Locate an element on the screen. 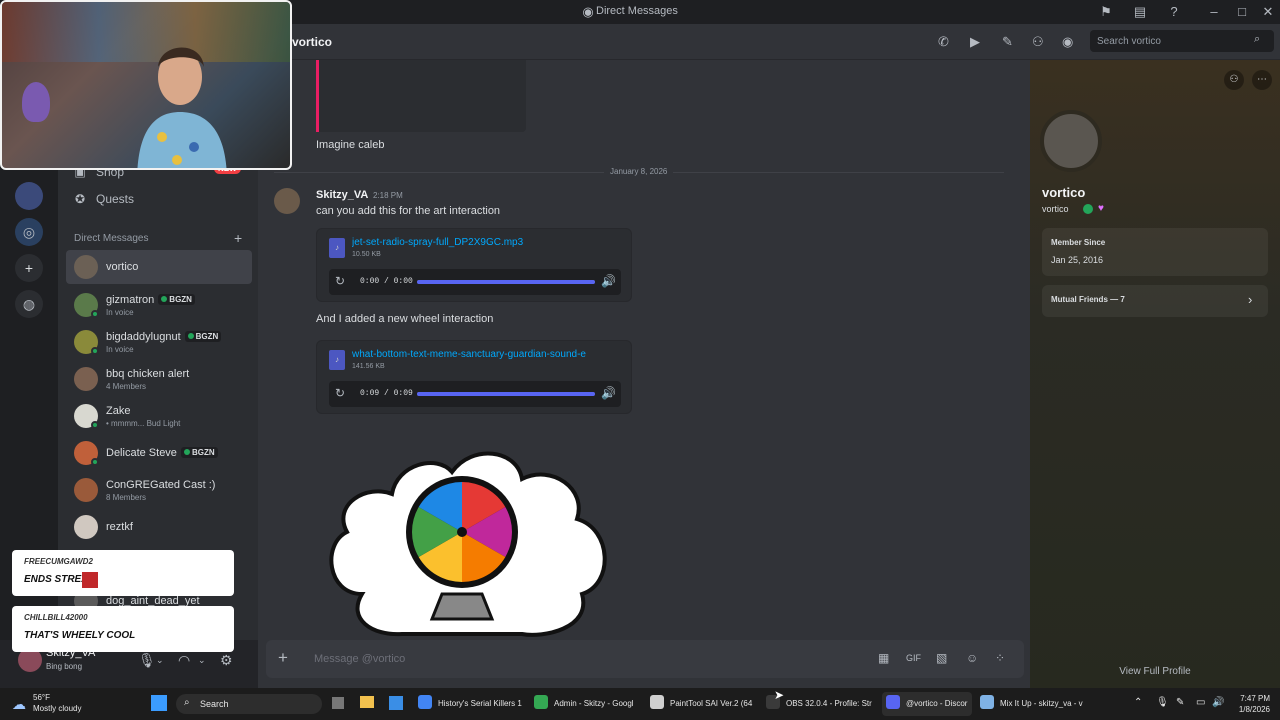 The image size is (1280, 720). server-icon is located at coordinates (29, 196).